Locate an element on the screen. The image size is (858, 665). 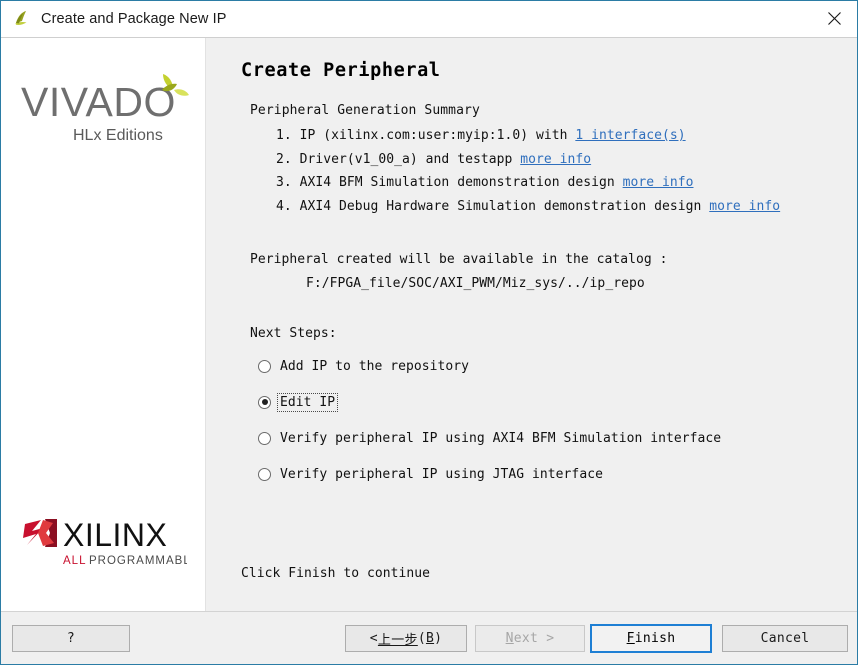
list-item-number: 3. is located at coordinates (284, 182).